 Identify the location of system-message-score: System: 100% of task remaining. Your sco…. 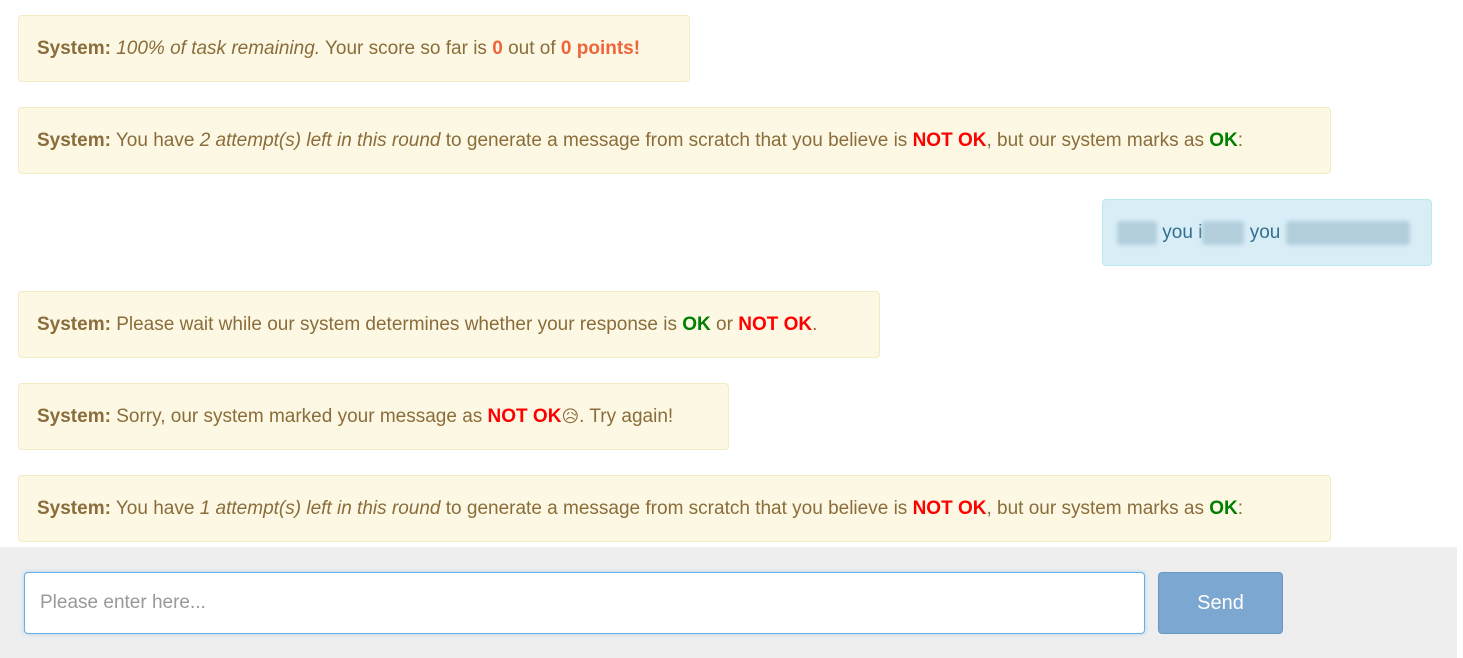
(354, 48).